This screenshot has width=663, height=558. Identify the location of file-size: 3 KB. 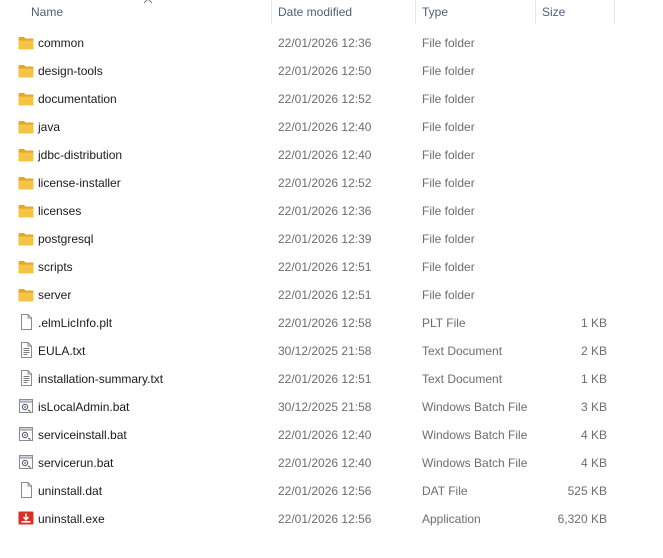
(593, 407).